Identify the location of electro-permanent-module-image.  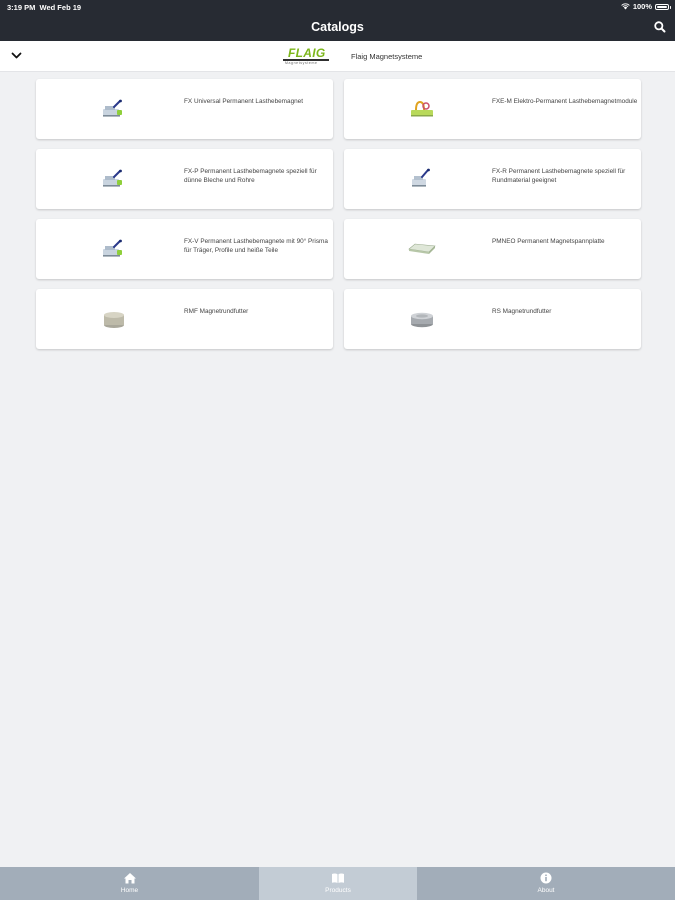
(422, 108).